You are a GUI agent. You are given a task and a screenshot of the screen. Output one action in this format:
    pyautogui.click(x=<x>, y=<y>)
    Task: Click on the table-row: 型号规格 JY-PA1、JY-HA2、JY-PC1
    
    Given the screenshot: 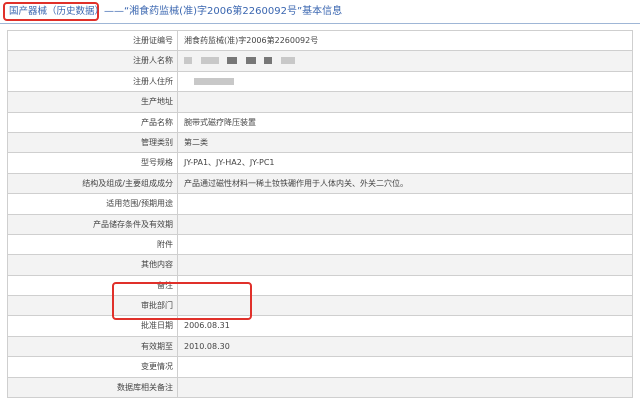 What is the action you would take?
    pyautogui.click(x=320, y=163)
    